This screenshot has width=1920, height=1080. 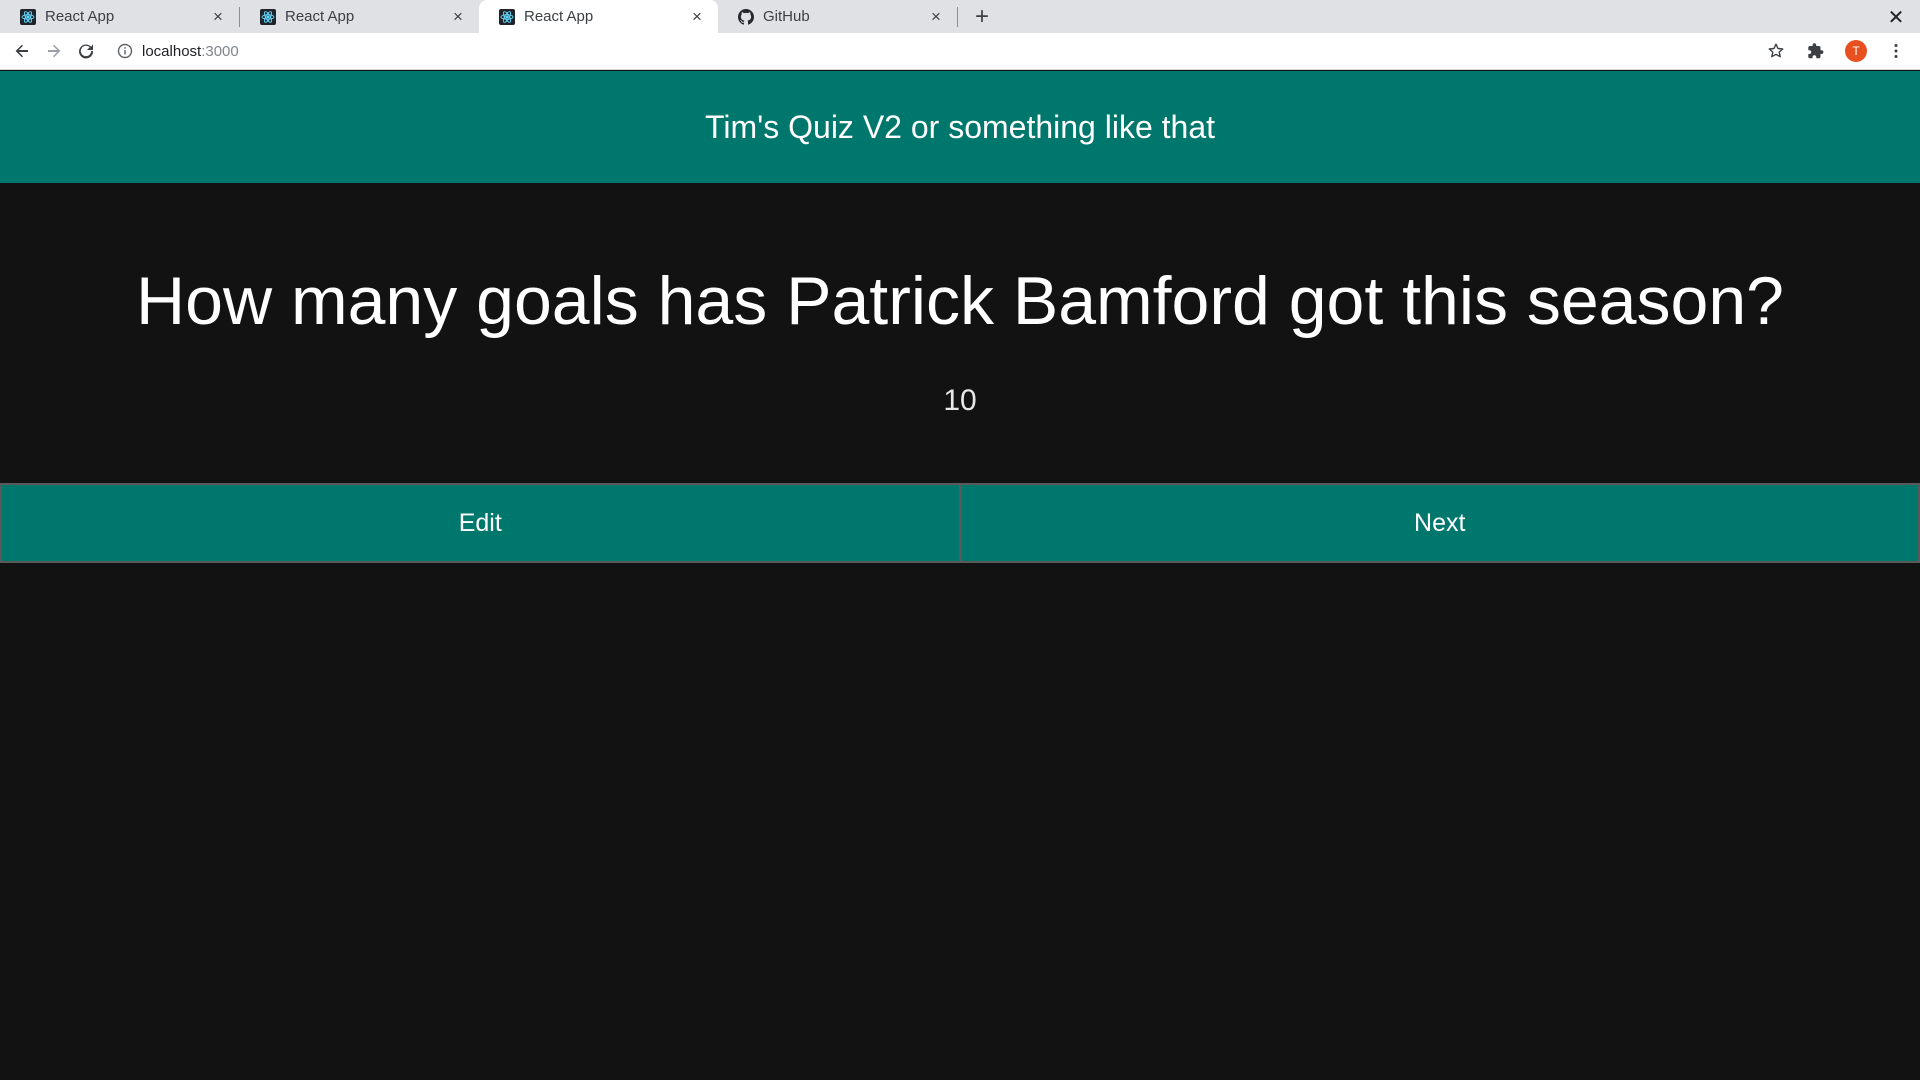 I want to click on back-arrow-icon, so click(x=22, y=51).